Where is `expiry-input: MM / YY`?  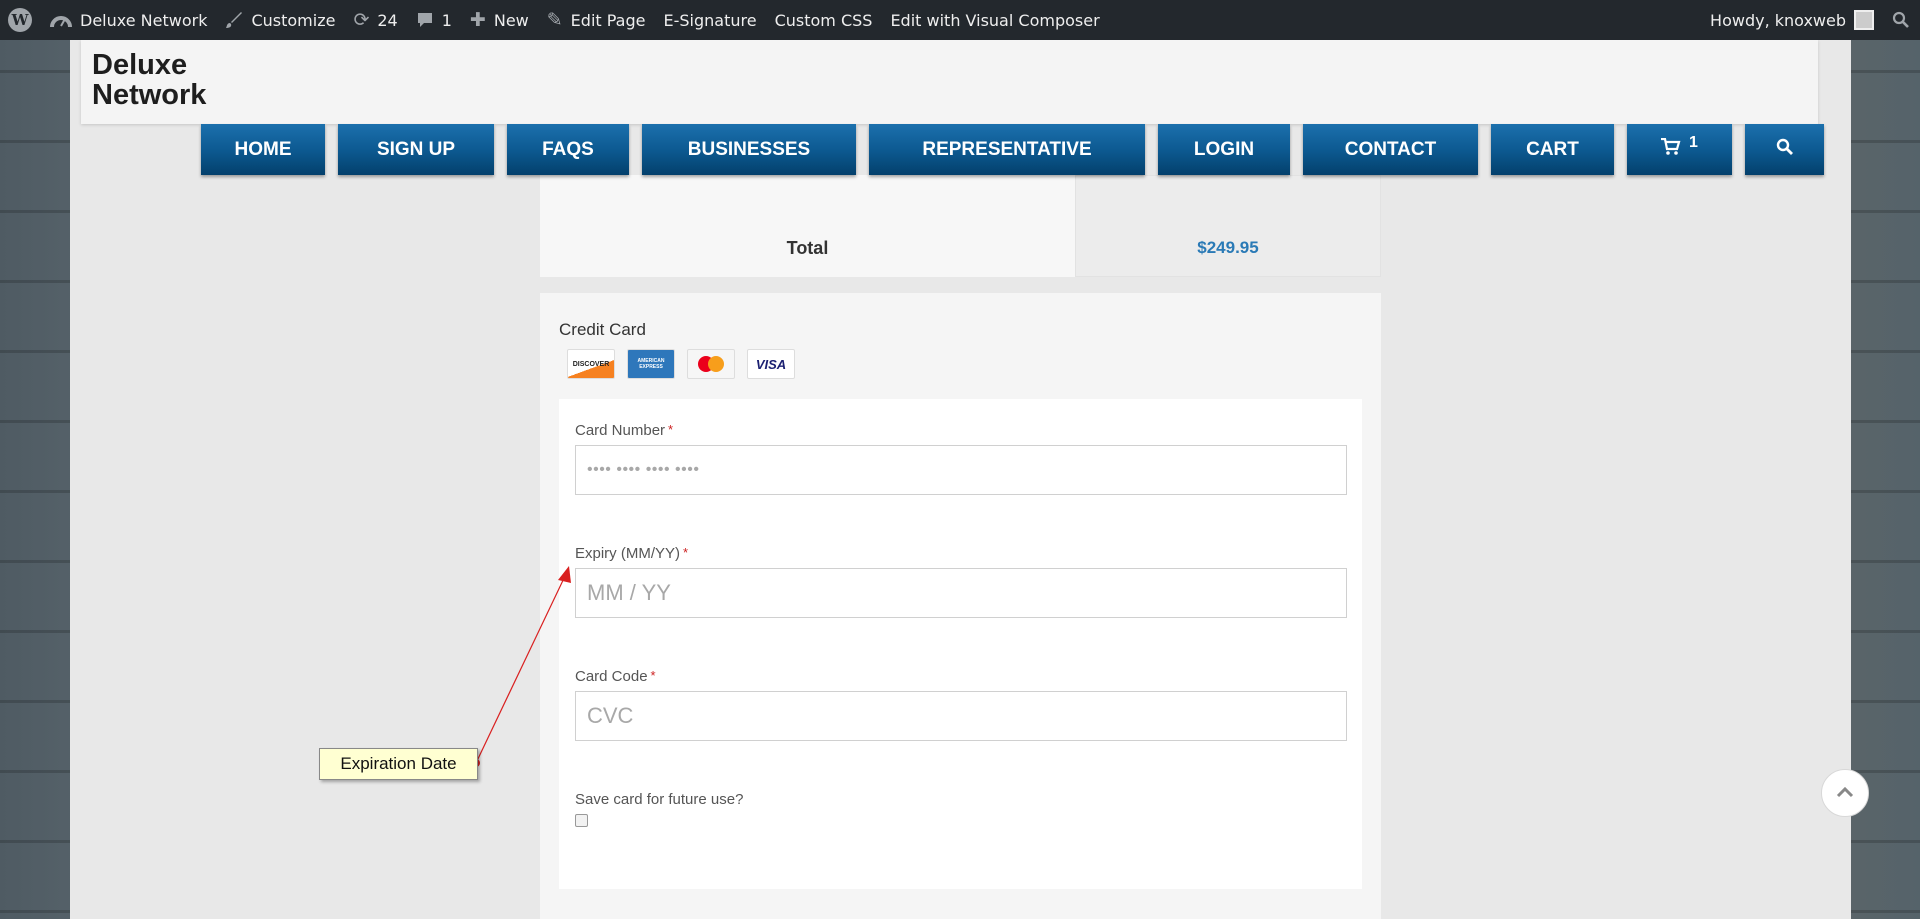 expiry-input: MM / YY is located at coordinates (961, 593).